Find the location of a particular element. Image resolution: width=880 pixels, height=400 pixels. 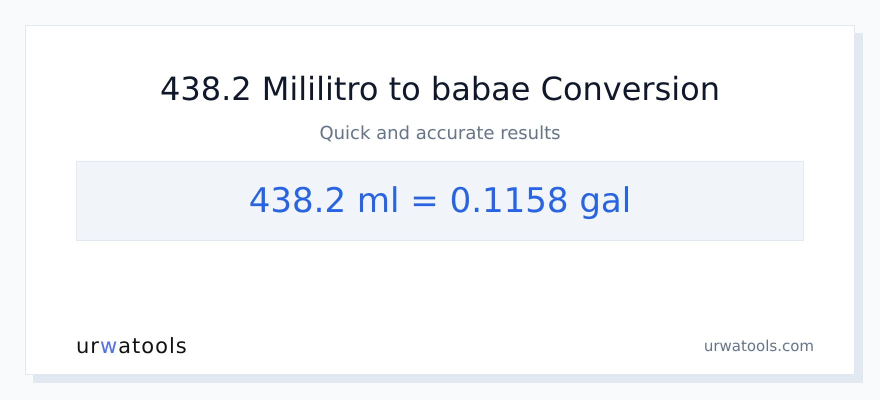

logo: urwatools is located at coordinates (132, 346).